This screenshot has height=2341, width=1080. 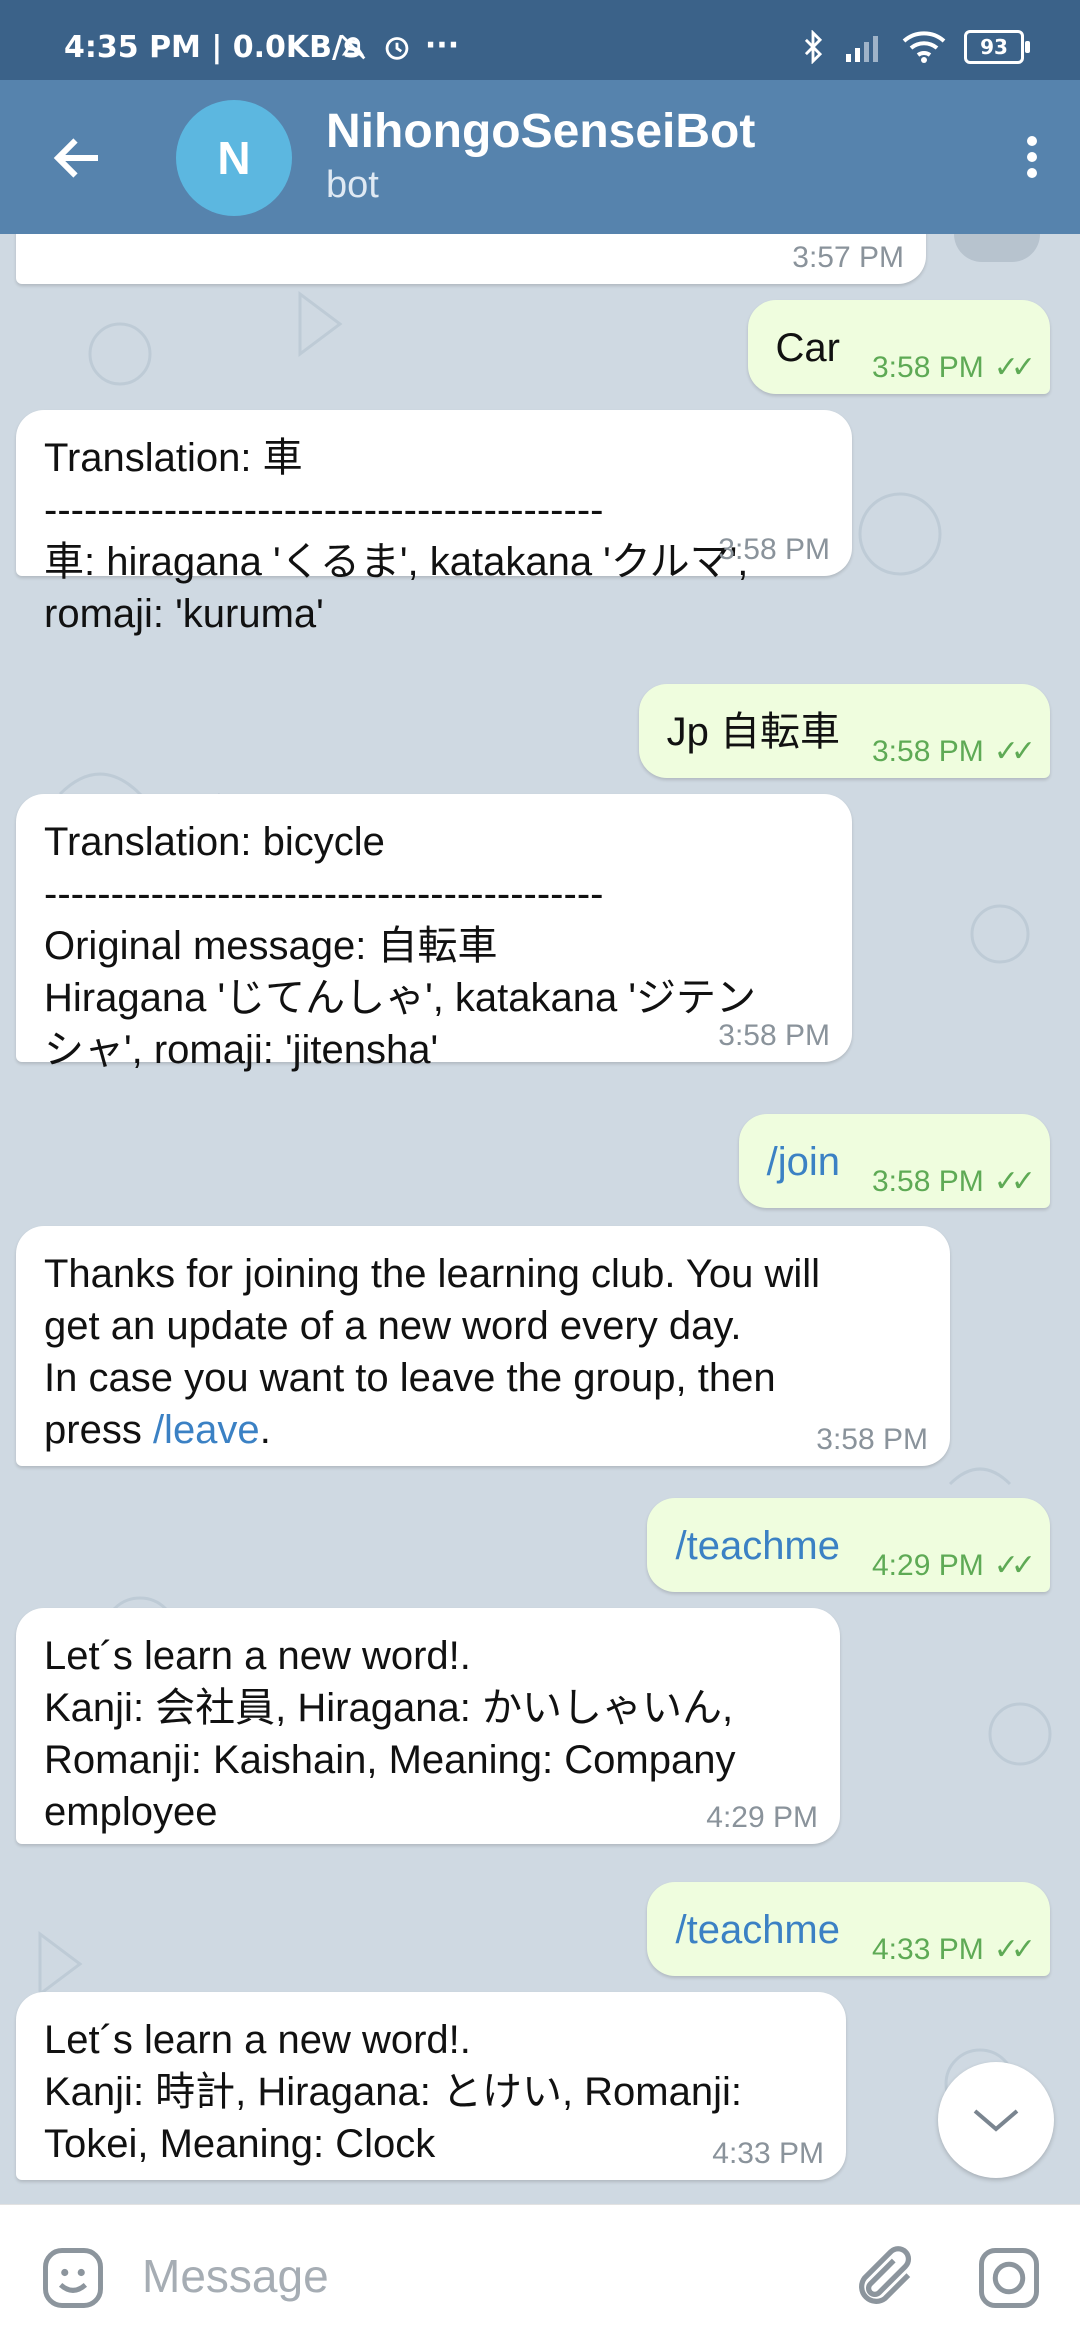 I want to click on emoji-icon, so click(x=73, y=2278).